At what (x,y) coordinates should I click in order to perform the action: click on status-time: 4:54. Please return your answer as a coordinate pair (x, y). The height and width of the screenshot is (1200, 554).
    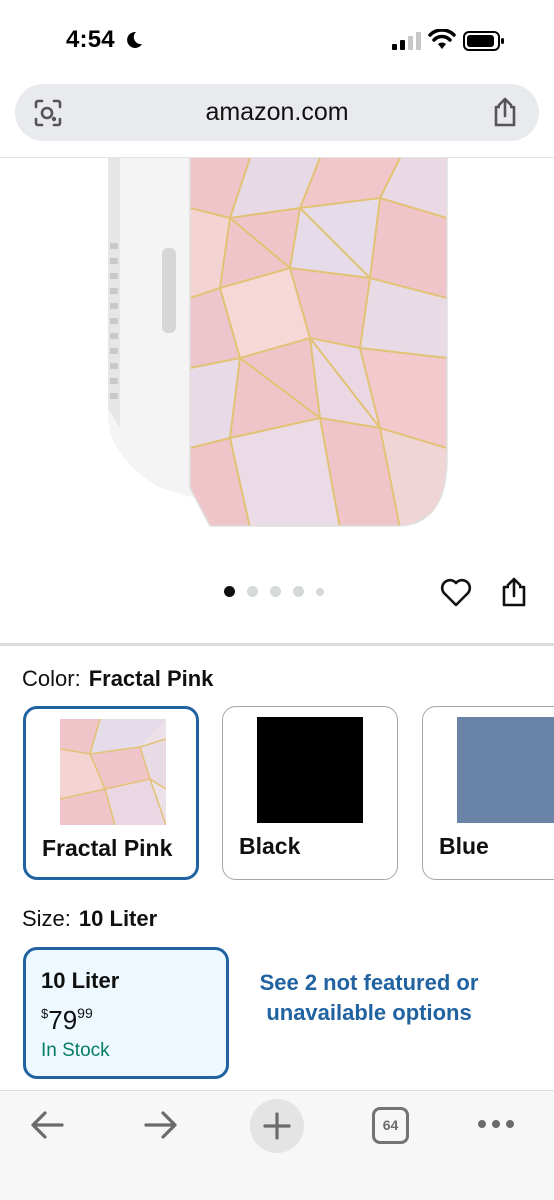
    Looking at the image, I should click on (90, 39).